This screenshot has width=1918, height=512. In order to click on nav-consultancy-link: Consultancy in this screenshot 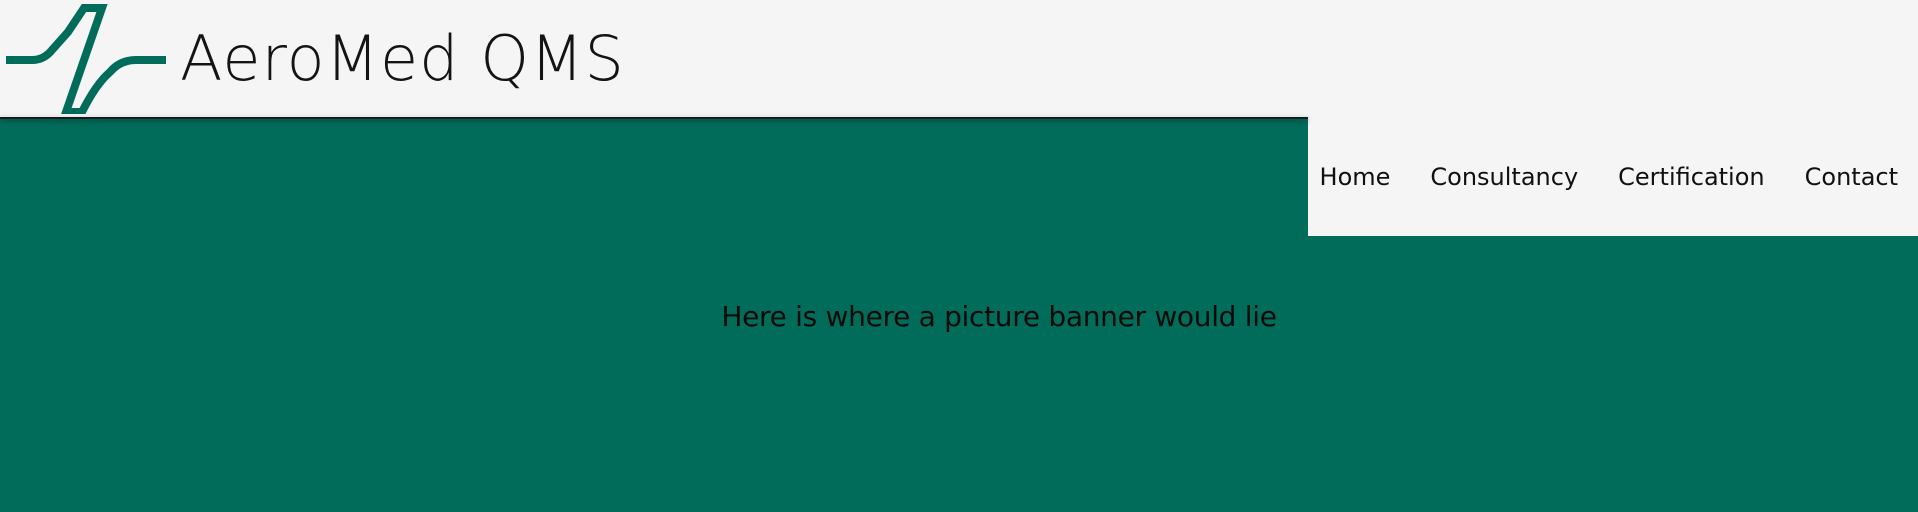, I will do `click(1504, 177)`.